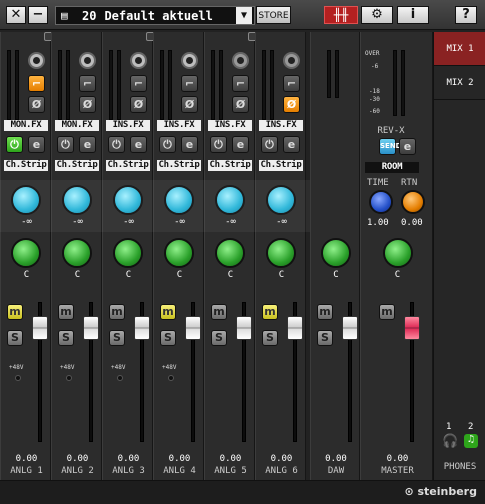 Image resolution: width=485 pixels, height=504 pixels. What do you see at coordinates (407, 146) in the screenshot?
I see `reverb-edit-button: e` at bounding box center [407, 146].